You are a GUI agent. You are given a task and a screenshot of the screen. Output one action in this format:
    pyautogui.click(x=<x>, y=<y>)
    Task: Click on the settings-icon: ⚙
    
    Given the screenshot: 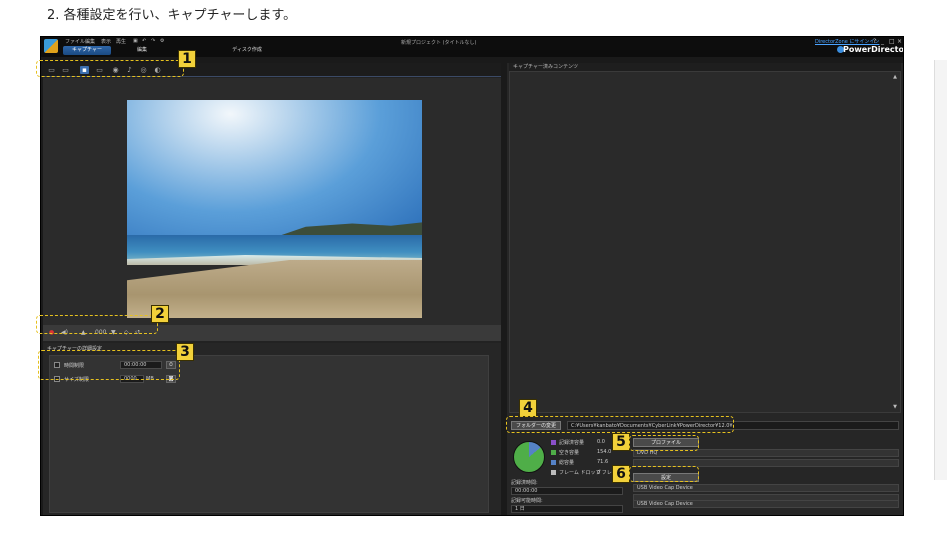 What is the action you would take?
    pyautogui.click(x=162, y=41)
    